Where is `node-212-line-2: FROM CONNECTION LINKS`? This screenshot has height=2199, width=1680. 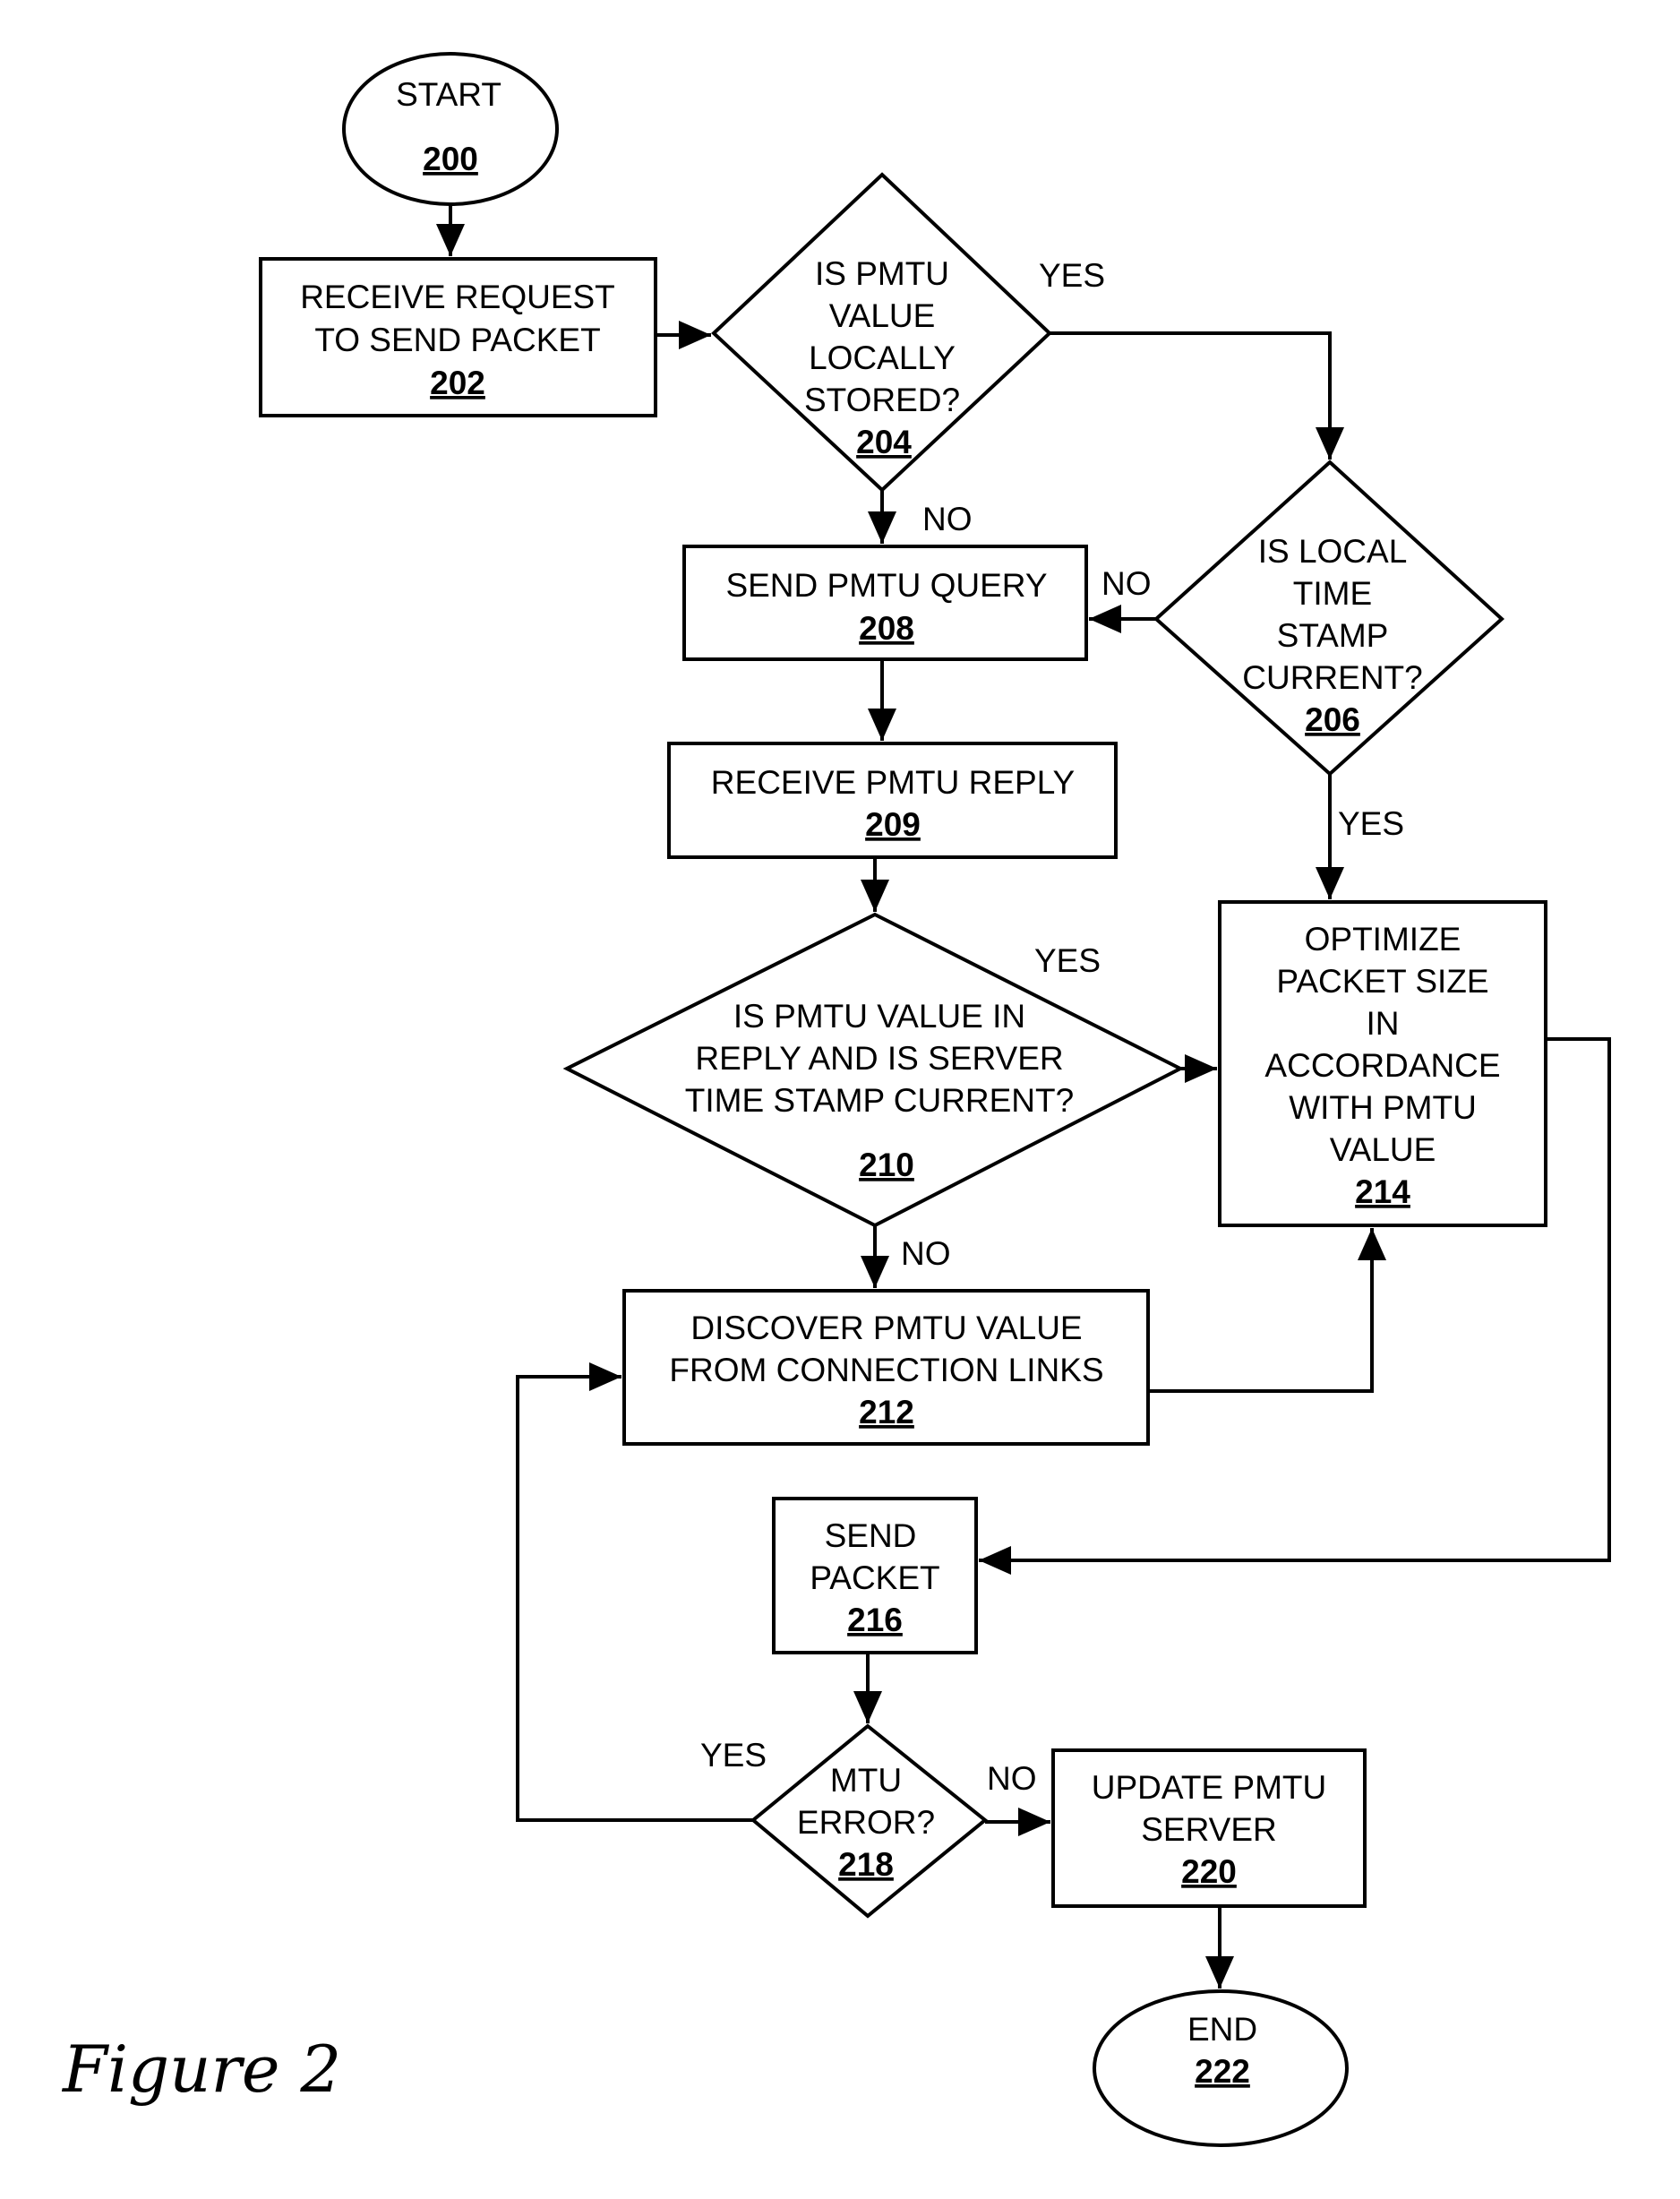 node-212-line-2: FROM CONNECTION LINKS is located at coordinates (886, 1370).